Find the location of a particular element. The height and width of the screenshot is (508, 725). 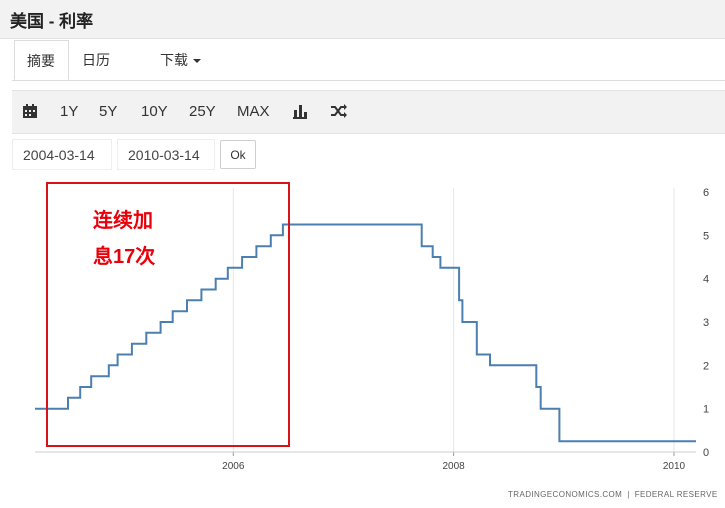

tab-calendar-label: 日历 is located at coordinates (96, 60).